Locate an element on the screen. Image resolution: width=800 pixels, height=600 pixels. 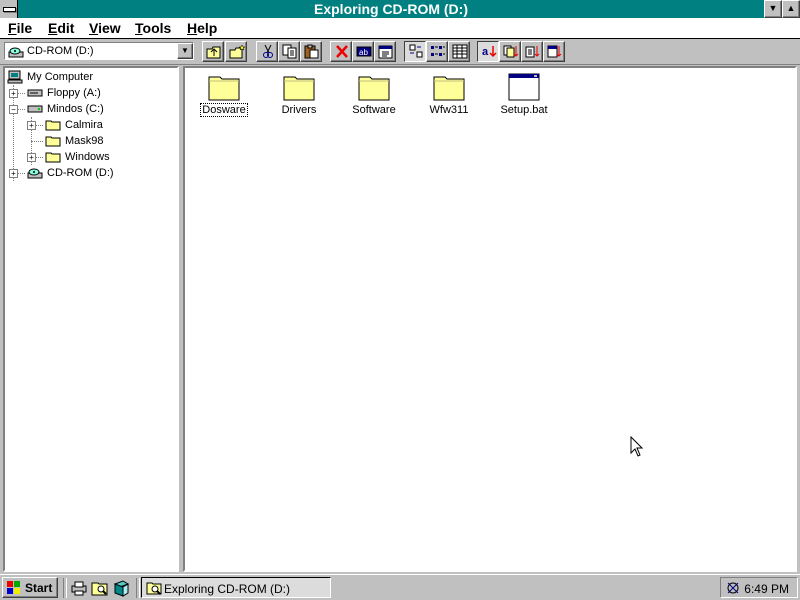
rename-button: ab is located at coordinates (363, 51).